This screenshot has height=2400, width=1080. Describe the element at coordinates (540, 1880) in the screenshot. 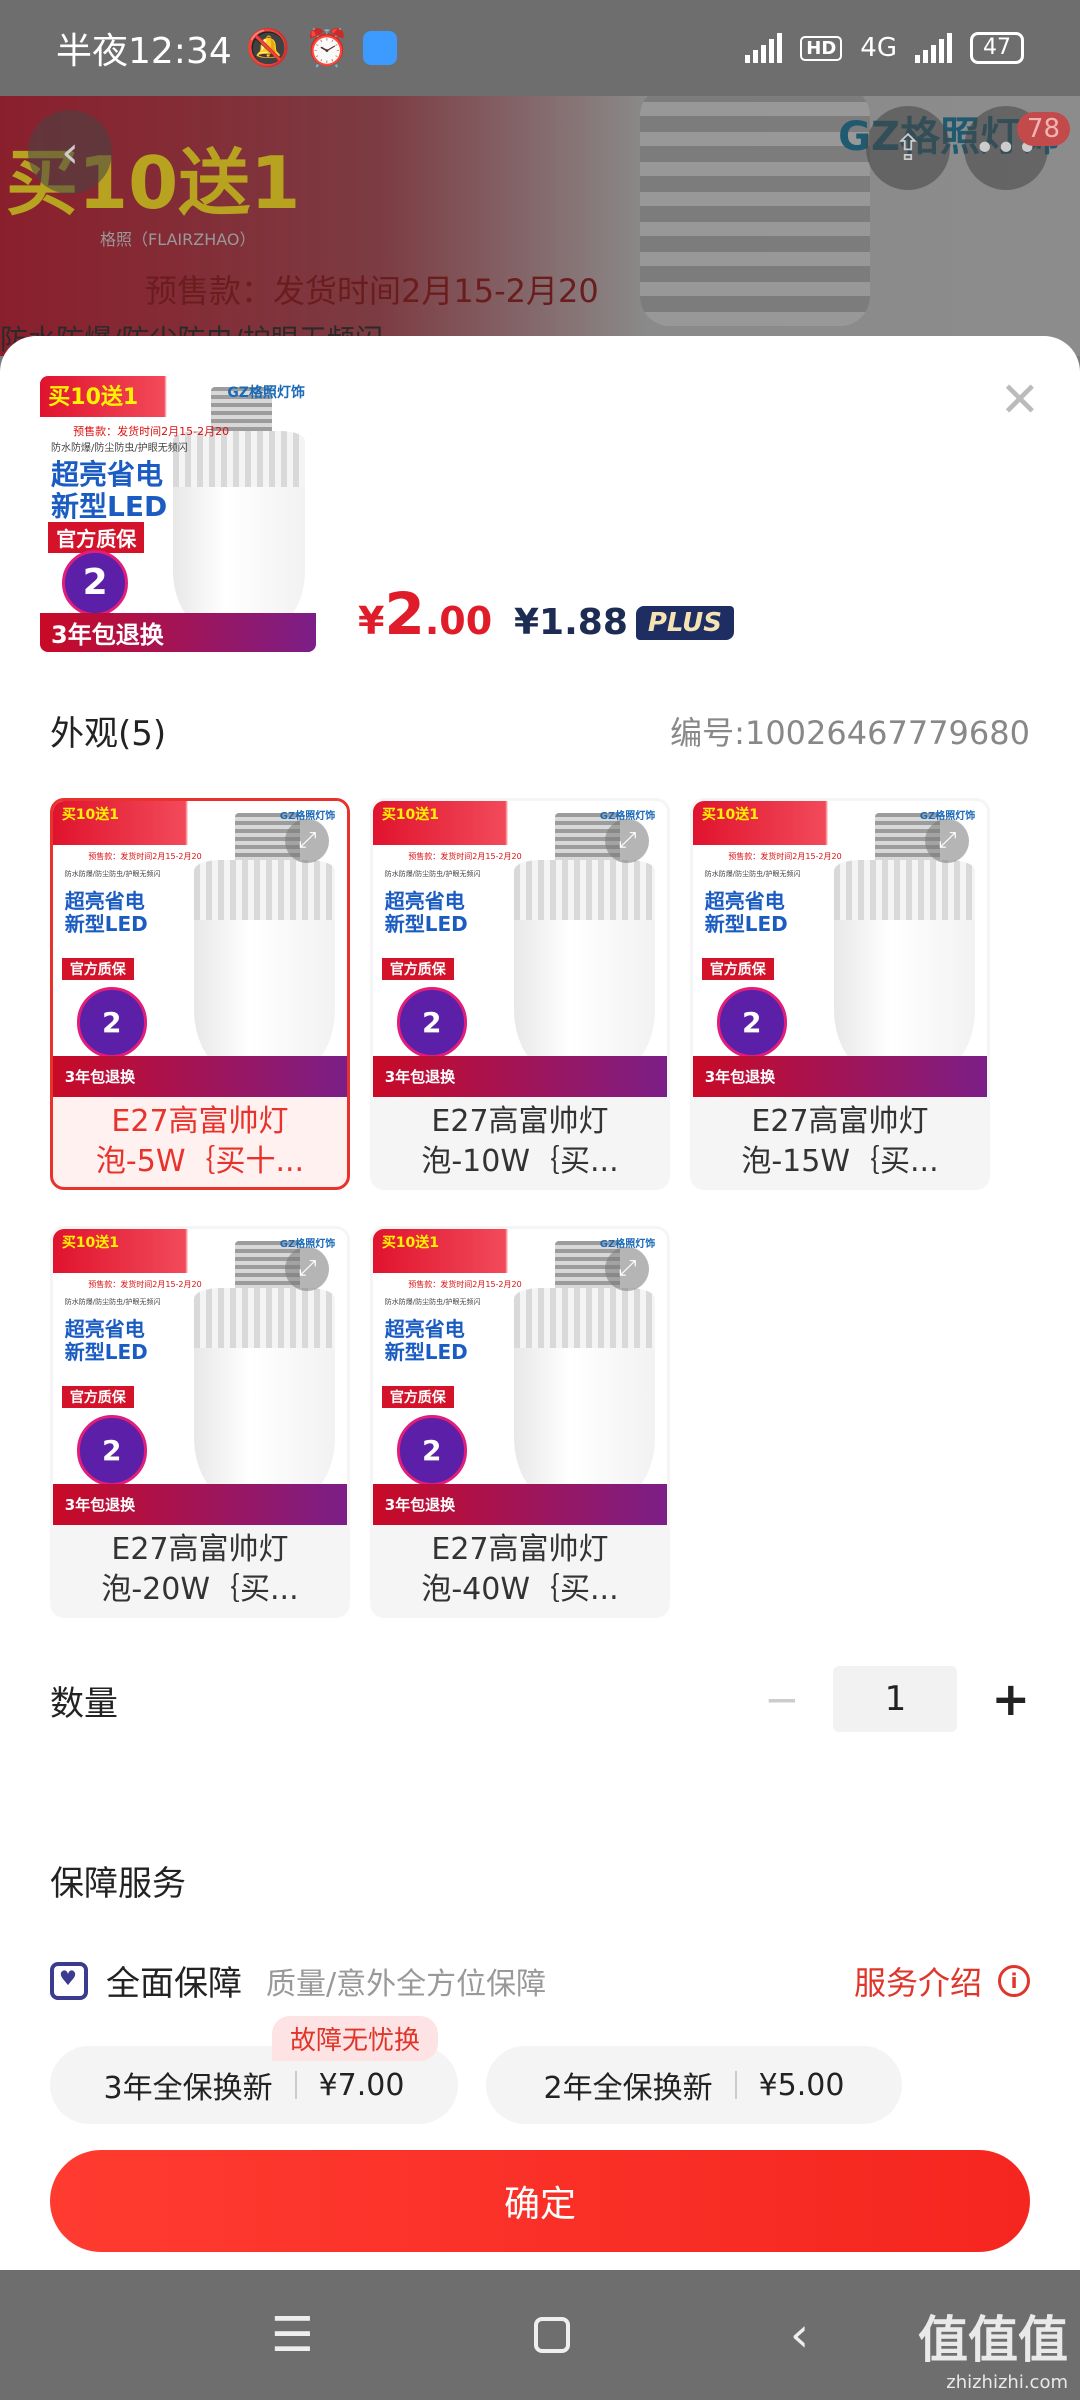

I see `service-header: 保障服务` at that location.